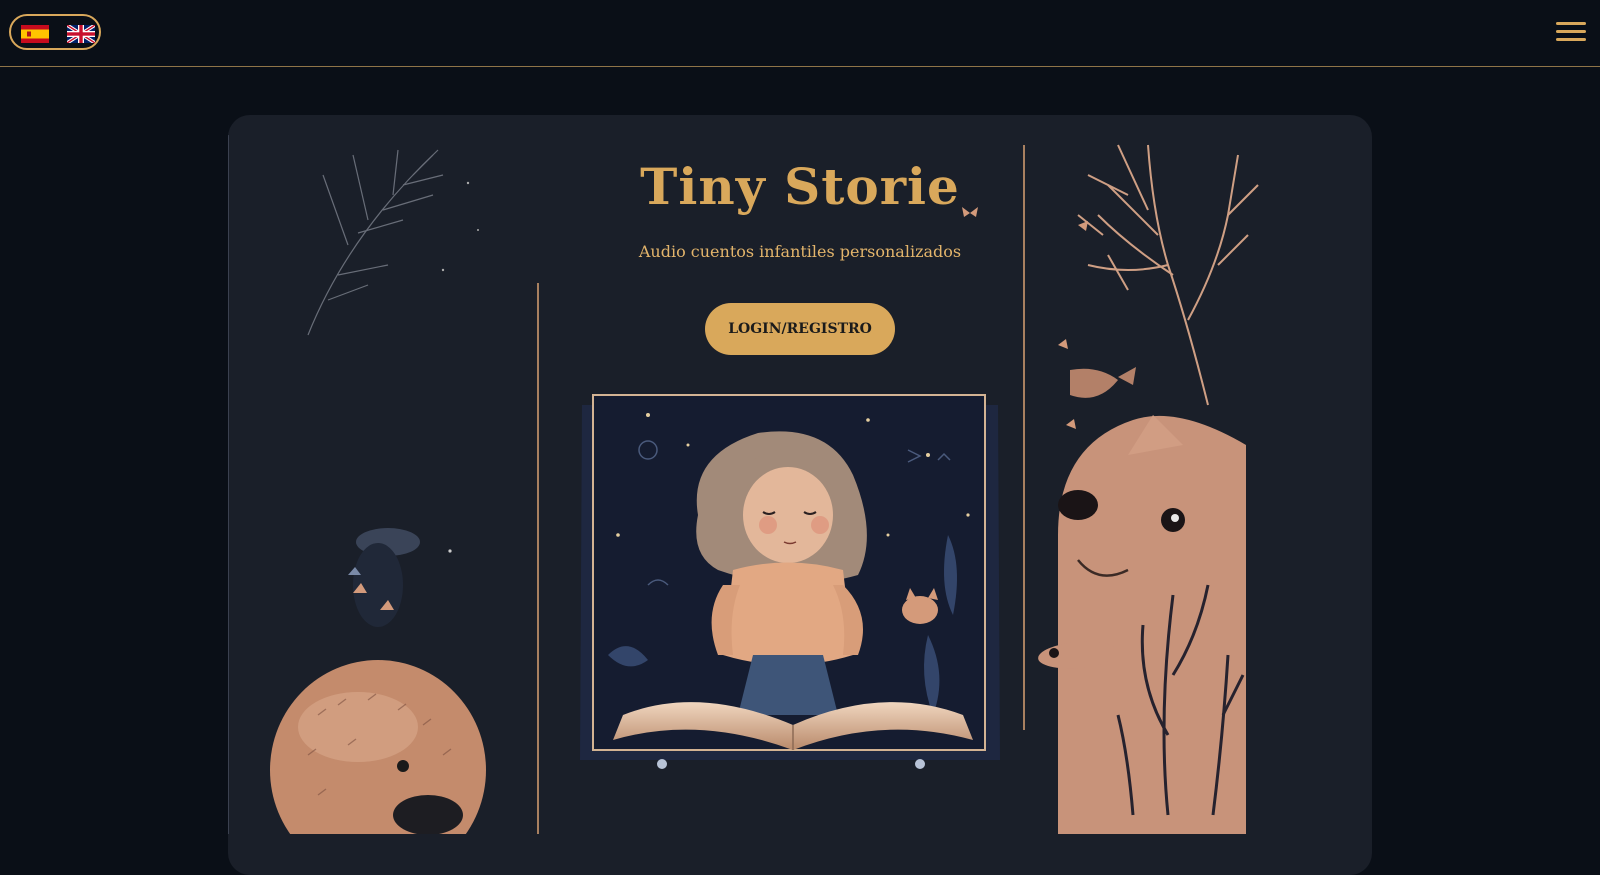  Describe the element at coordinates (800, 33) in the screenshot. I see `top-navigation-bar` at that location.